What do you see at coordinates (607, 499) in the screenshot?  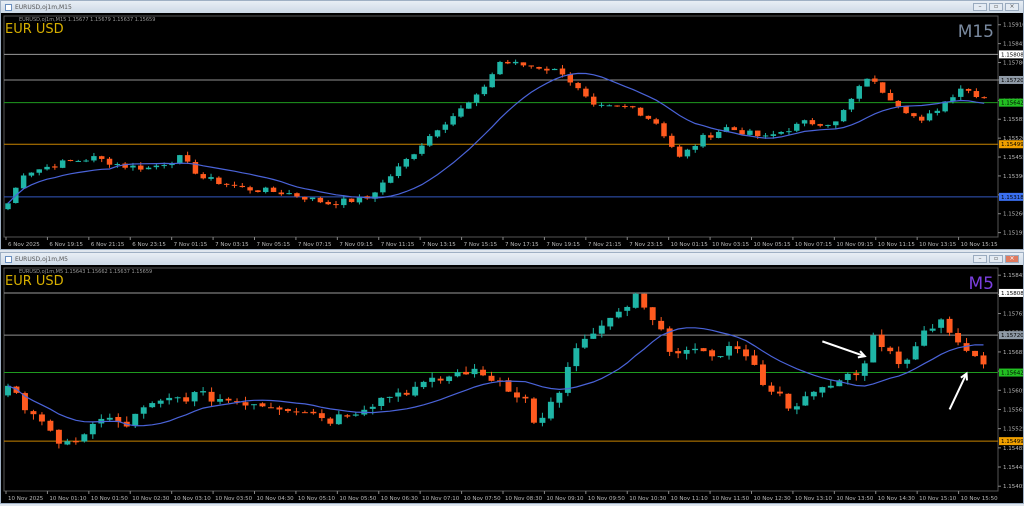 I see `time-tick-label: 10 Nov 09:50` at bounding box center [607, 499].